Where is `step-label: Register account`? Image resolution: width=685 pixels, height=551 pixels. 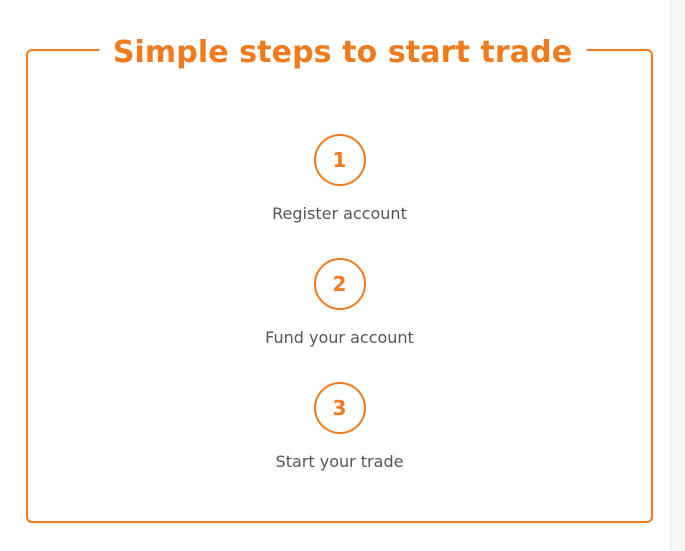 step-label: Register account is located at coordinates (339, 213).